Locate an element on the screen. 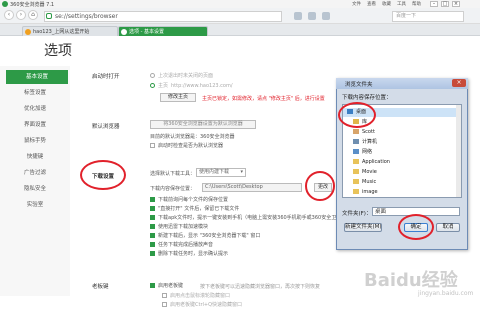  boss-key-sub-option: 启用点击鼠标滚轮隐藏窗口 is located at coordinates (196, 295).